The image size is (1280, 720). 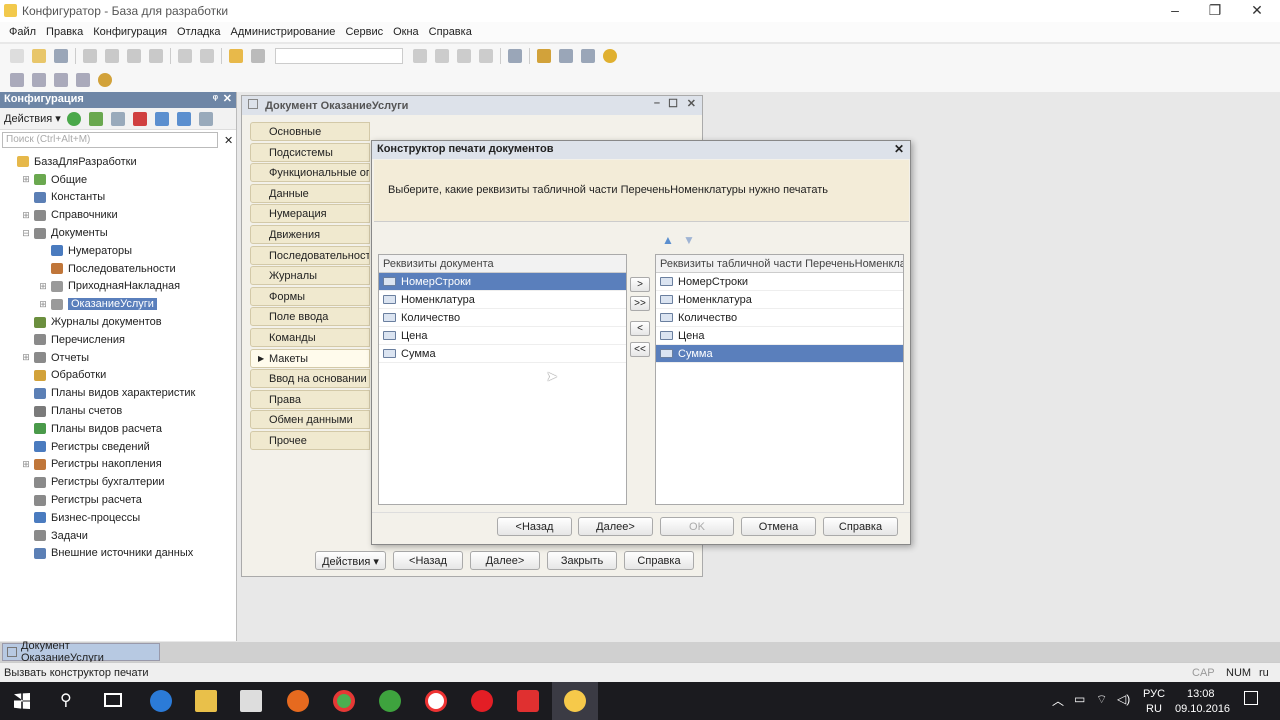 I want to click on section-tab: Функциональные опции, so click(x=310, y=173).